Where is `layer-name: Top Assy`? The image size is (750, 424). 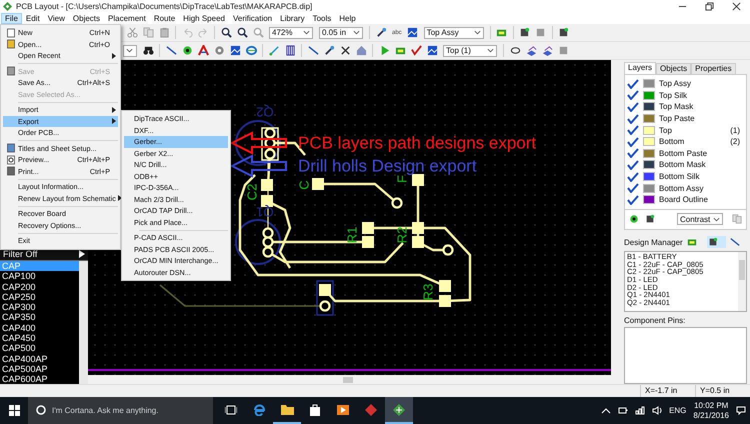
layer-name: Top Assy is located at coordinates (675, 83).